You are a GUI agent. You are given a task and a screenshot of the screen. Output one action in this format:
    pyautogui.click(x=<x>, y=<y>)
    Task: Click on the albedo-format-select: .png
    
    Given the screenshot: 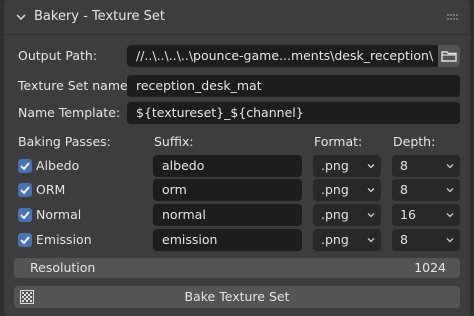 What is the action you would take?
    pyautogui.click(x=347, y=166)
    